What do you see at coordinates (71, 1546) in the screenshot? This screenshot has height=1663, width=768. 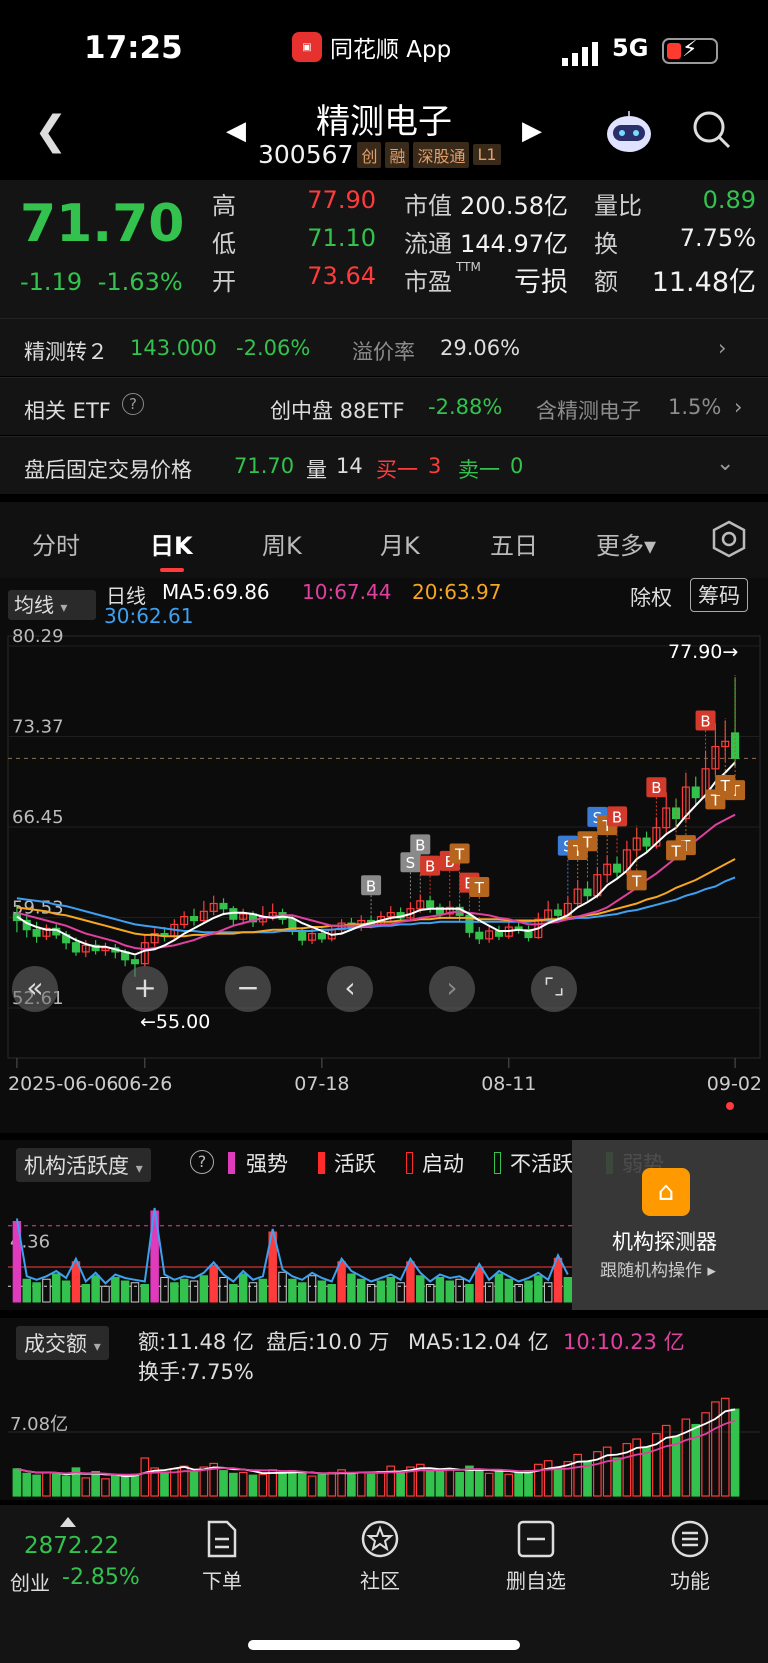 I see `index-value: 2872.22` at bounding box center [71, 1546].